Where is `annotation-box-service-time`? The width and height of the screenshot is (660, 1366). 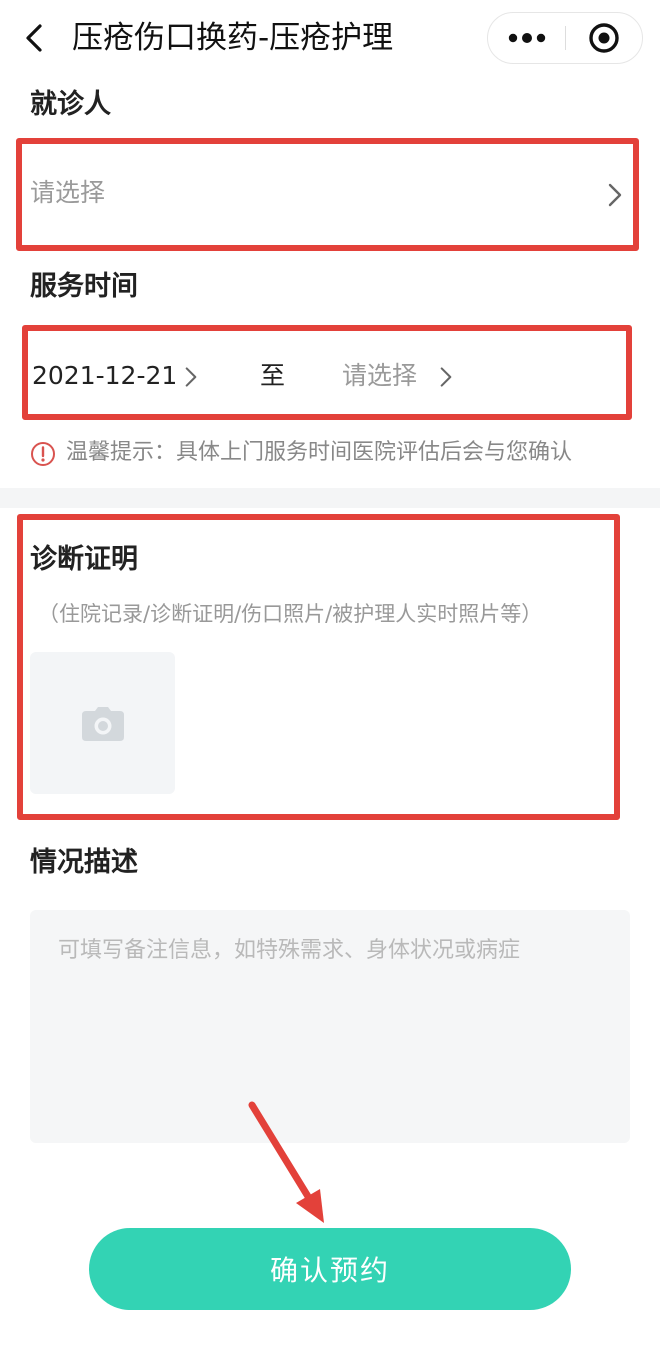
annotation-box-service-time is located at coordinates (327, 372).